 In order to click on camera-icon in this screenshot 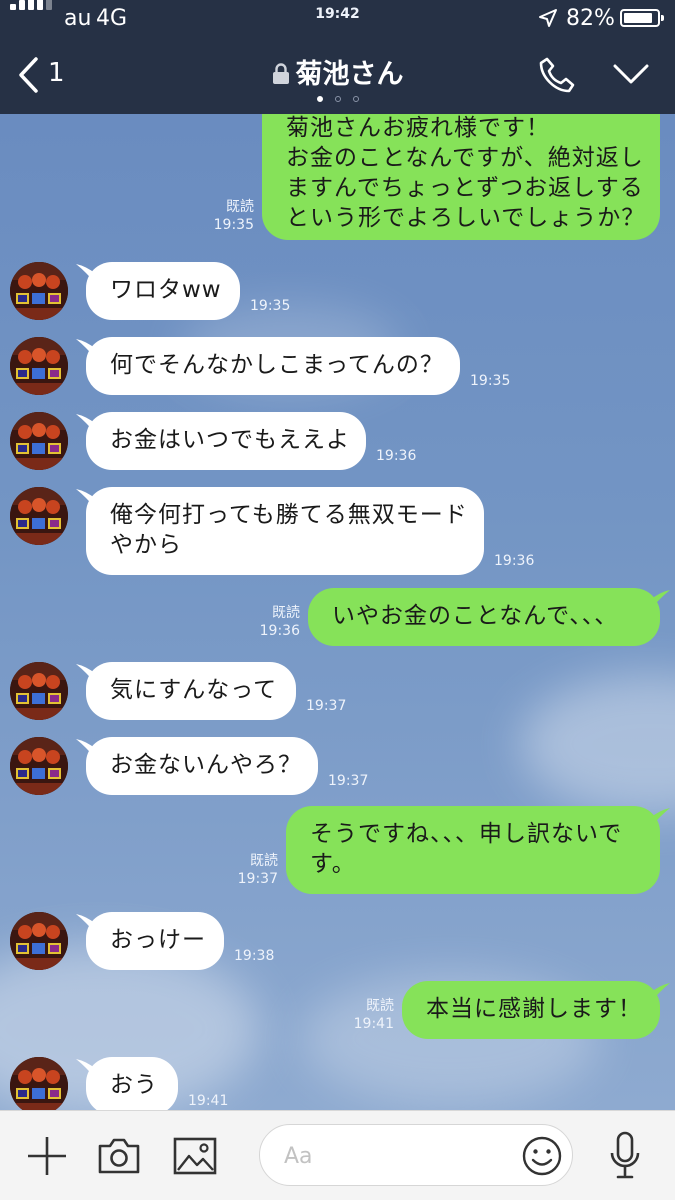, I will do `click(119, 1156)`.